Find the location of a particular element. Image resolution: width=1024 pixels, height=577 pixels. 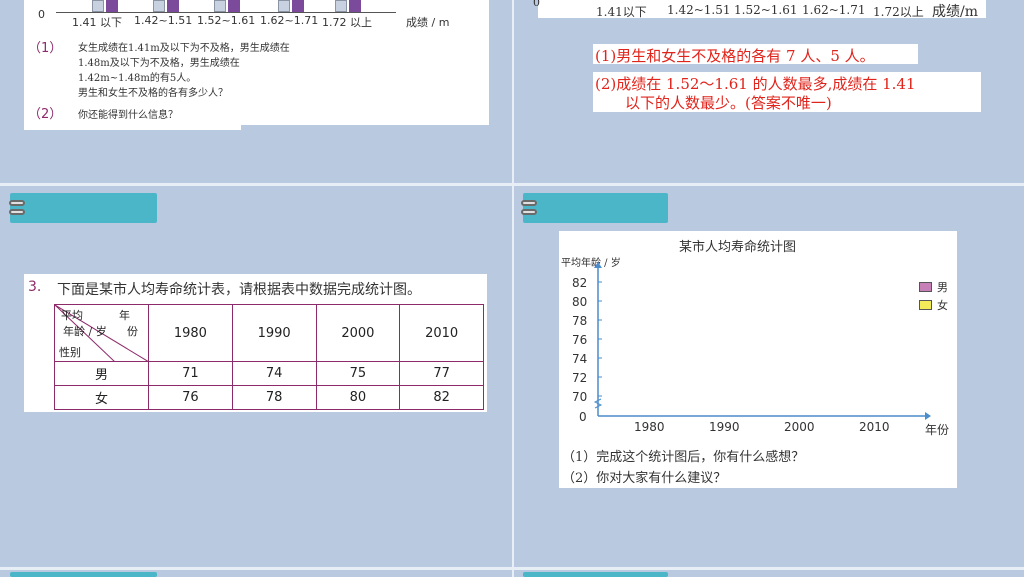

row-label: 男 is located at coordinates (101, 373).